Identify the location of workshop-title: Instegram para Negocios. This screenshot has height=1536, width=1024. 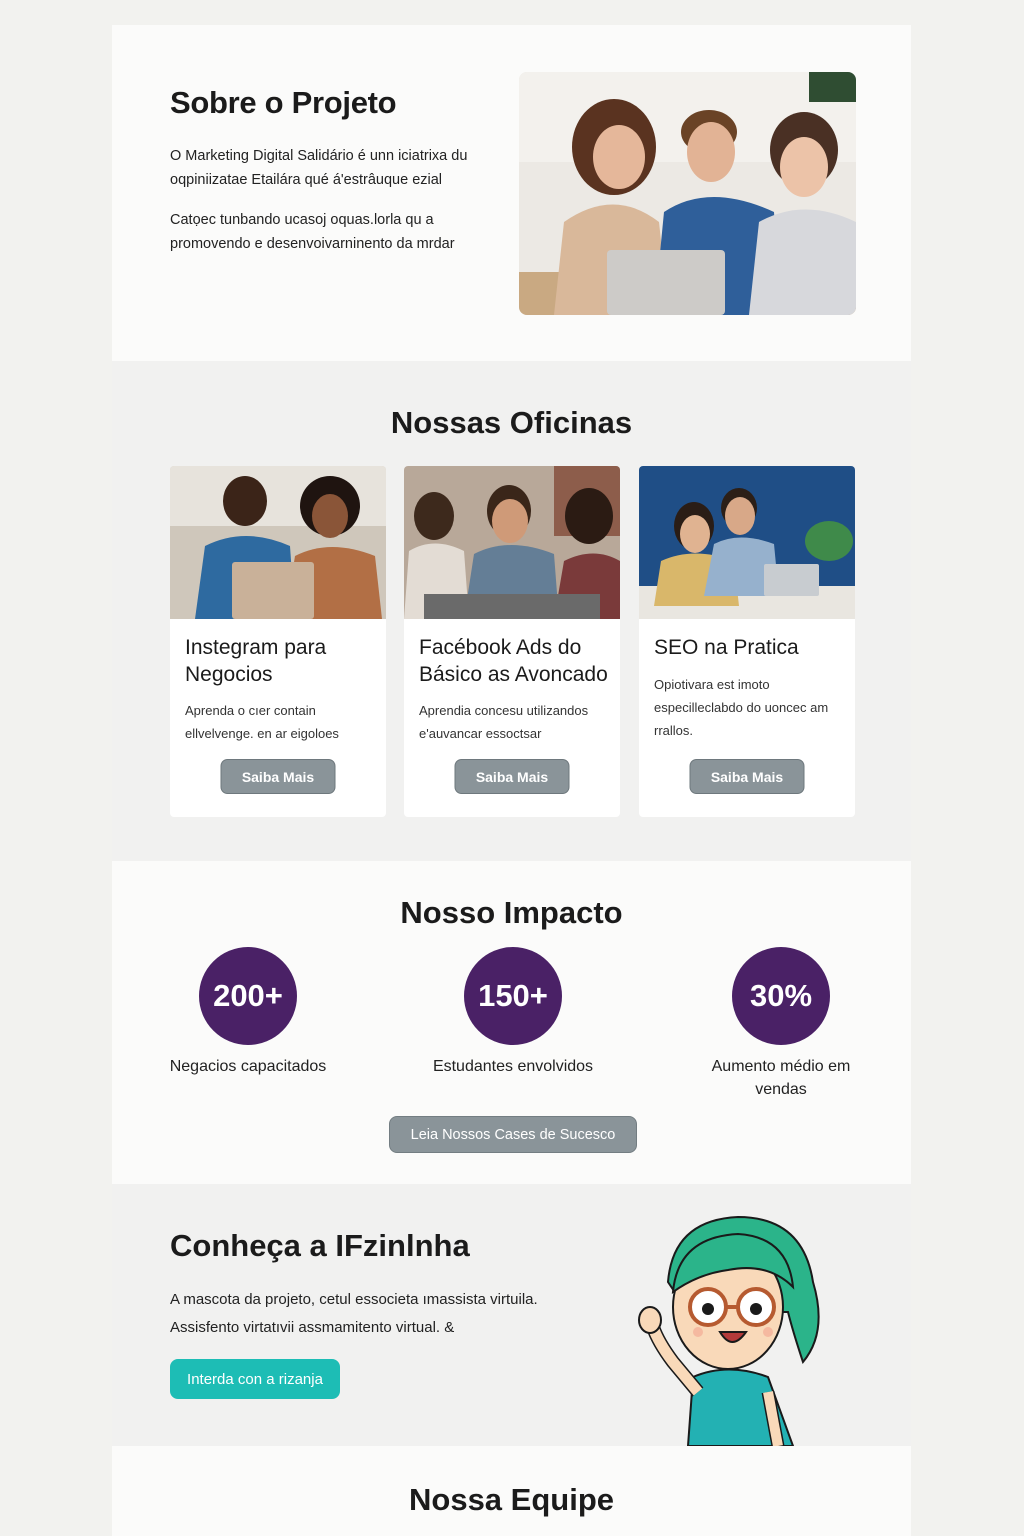
(256, 661).